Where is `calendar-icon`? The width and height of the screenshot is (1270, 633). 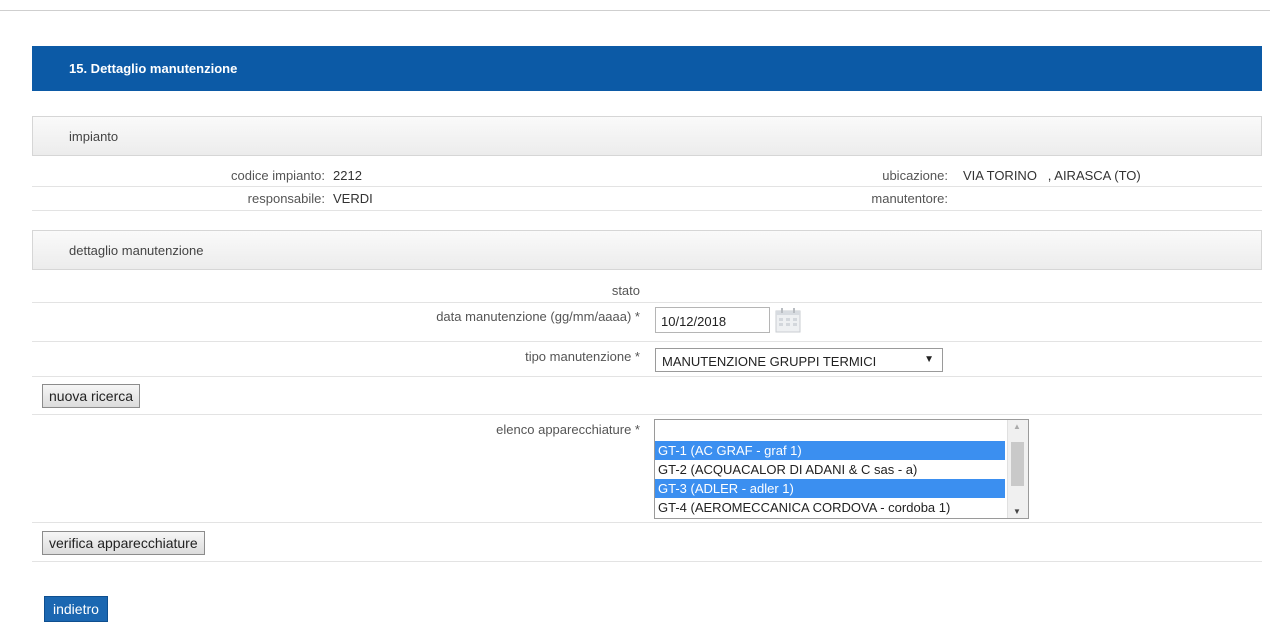 calendar-icon is located at coordinates (788, 320).